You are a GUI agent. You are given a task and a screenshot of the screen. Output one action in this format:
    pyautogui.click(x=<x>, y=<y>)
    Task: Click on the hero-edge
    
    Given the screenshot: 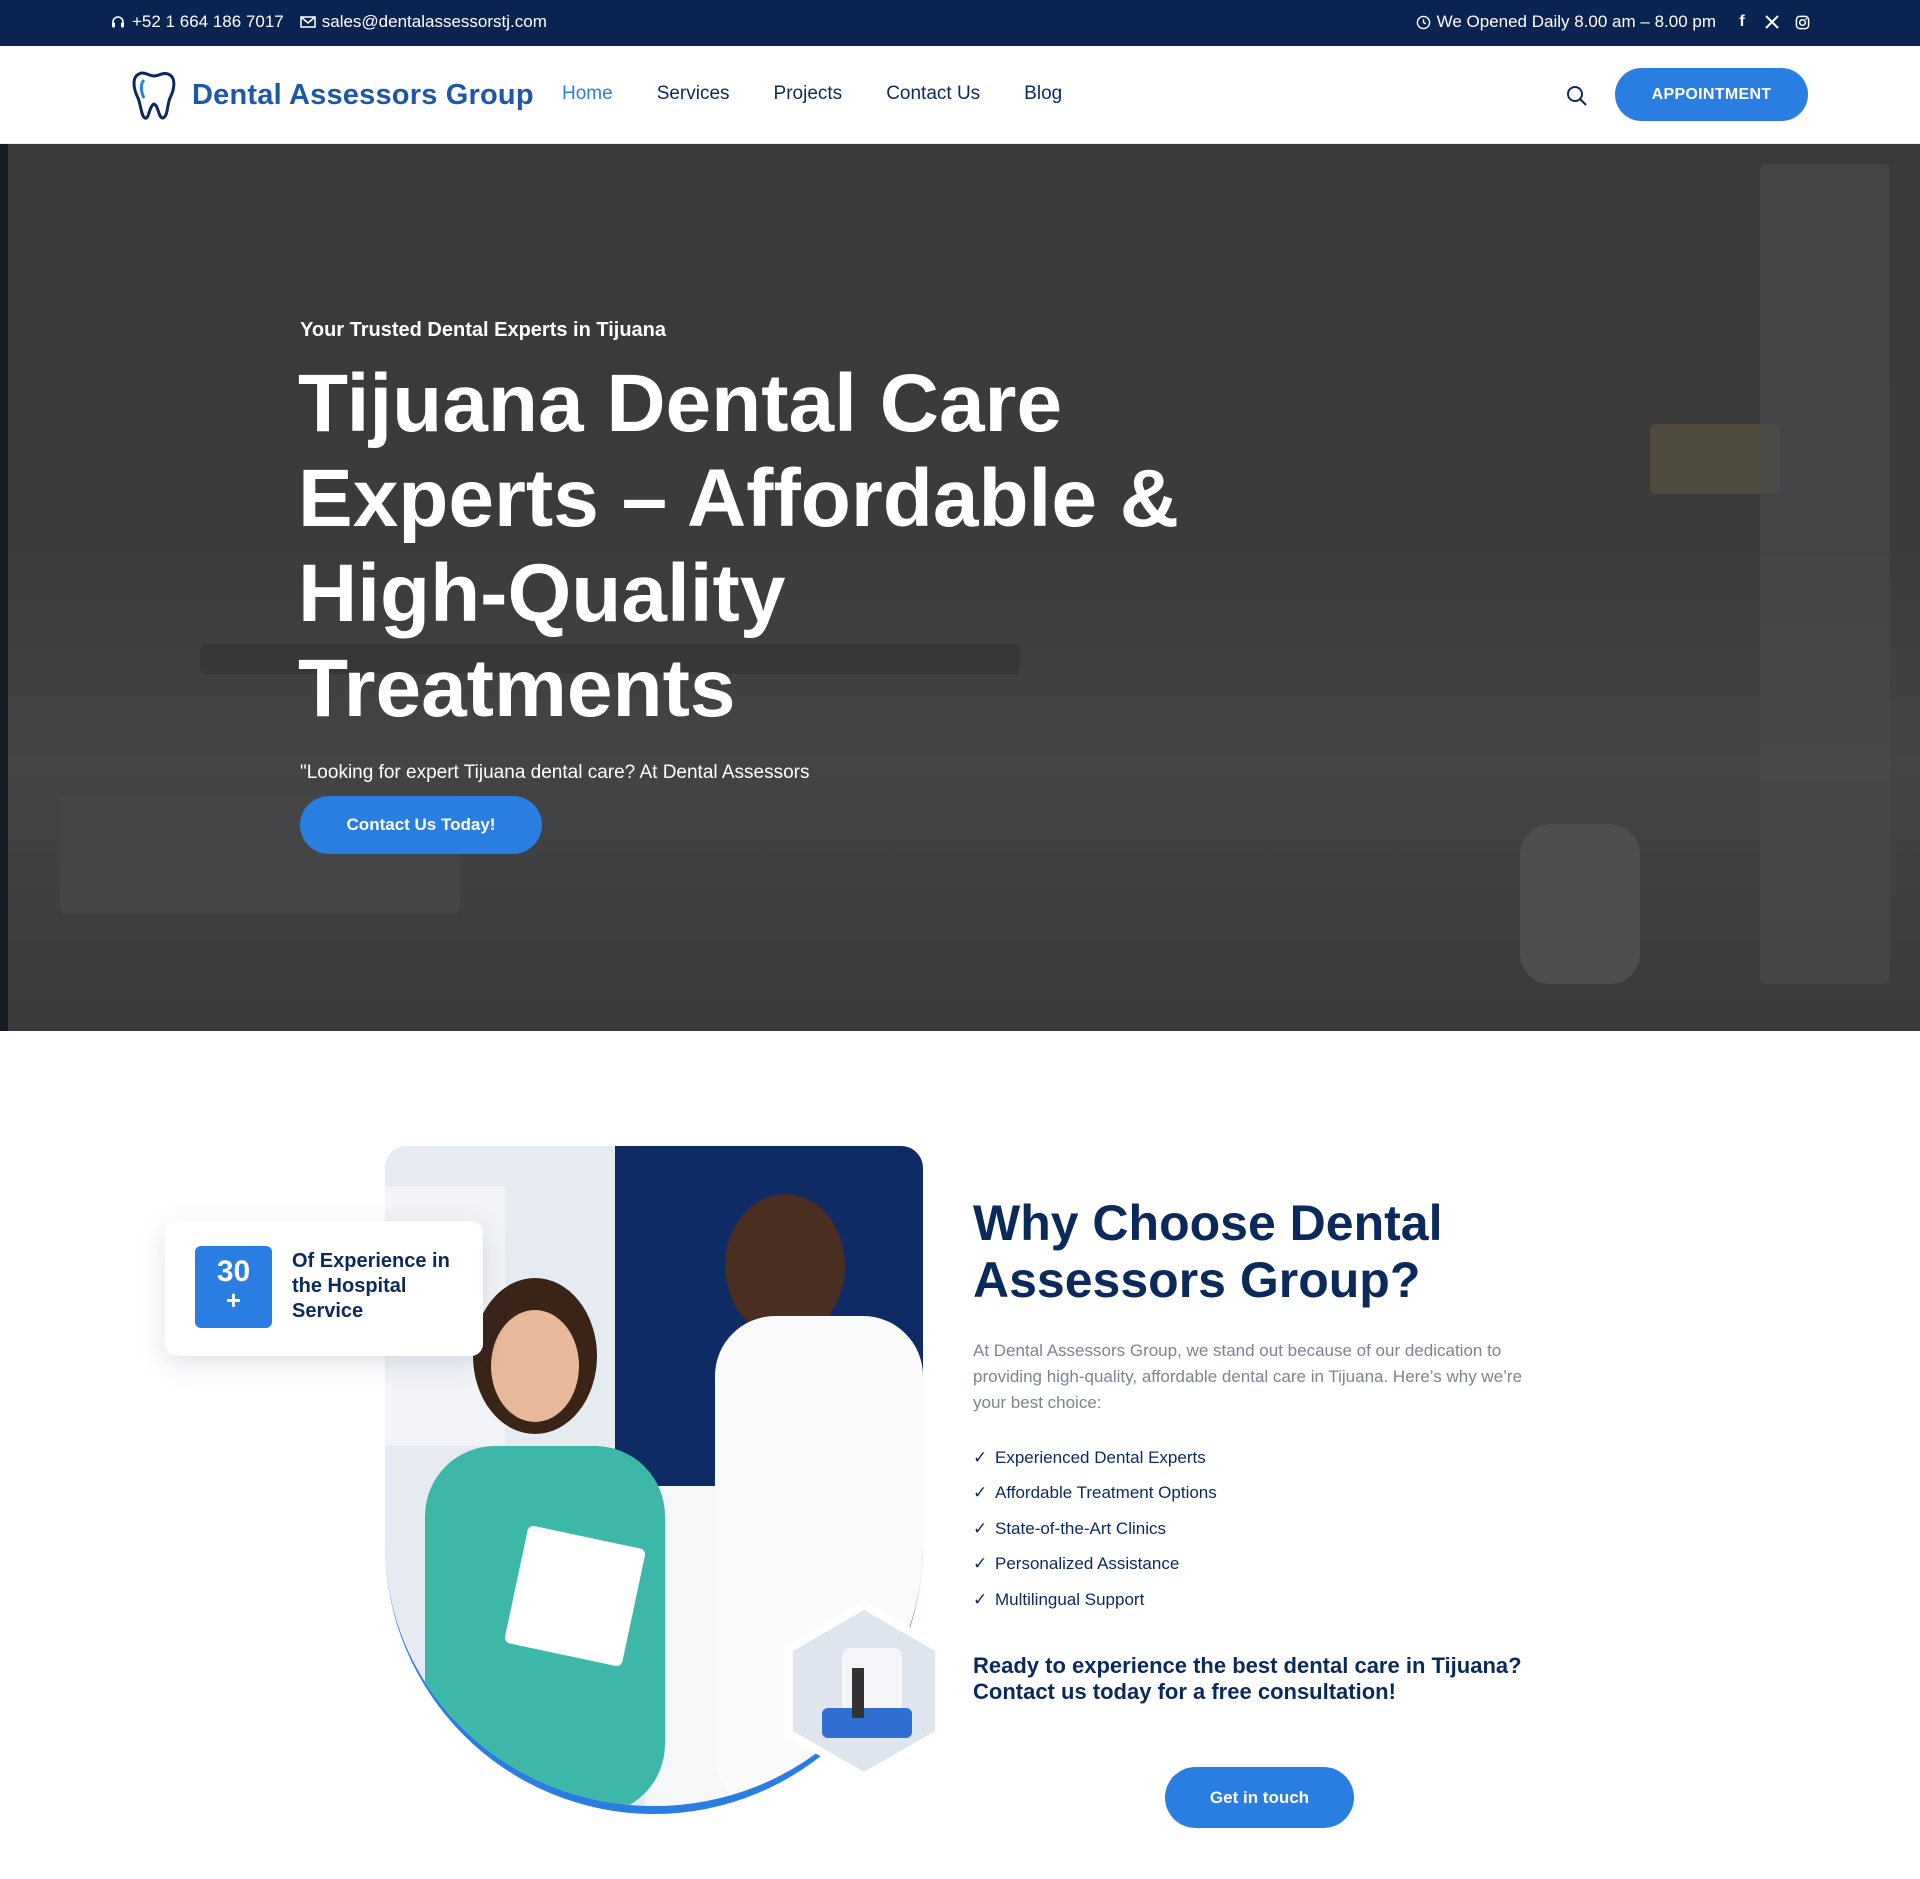 What is the action you would take?
    pyautogui.click(x=4, y=587)
    